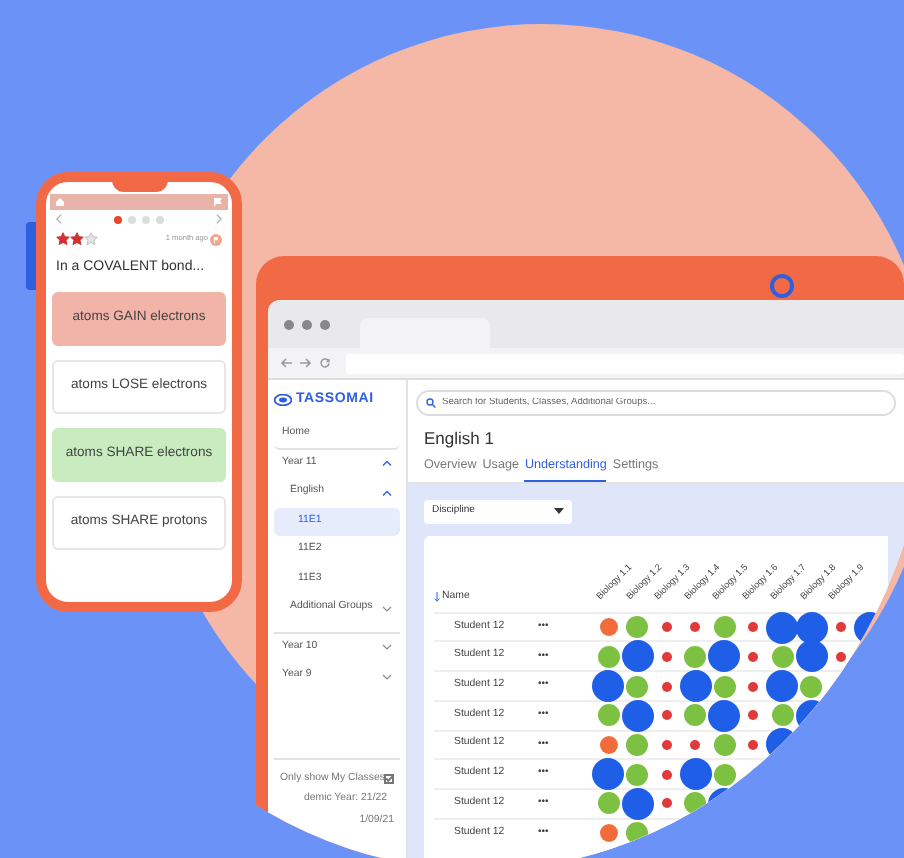  Describe the element at coordinates (431, 403) in the screenshot. I see `search-icon` at that location.